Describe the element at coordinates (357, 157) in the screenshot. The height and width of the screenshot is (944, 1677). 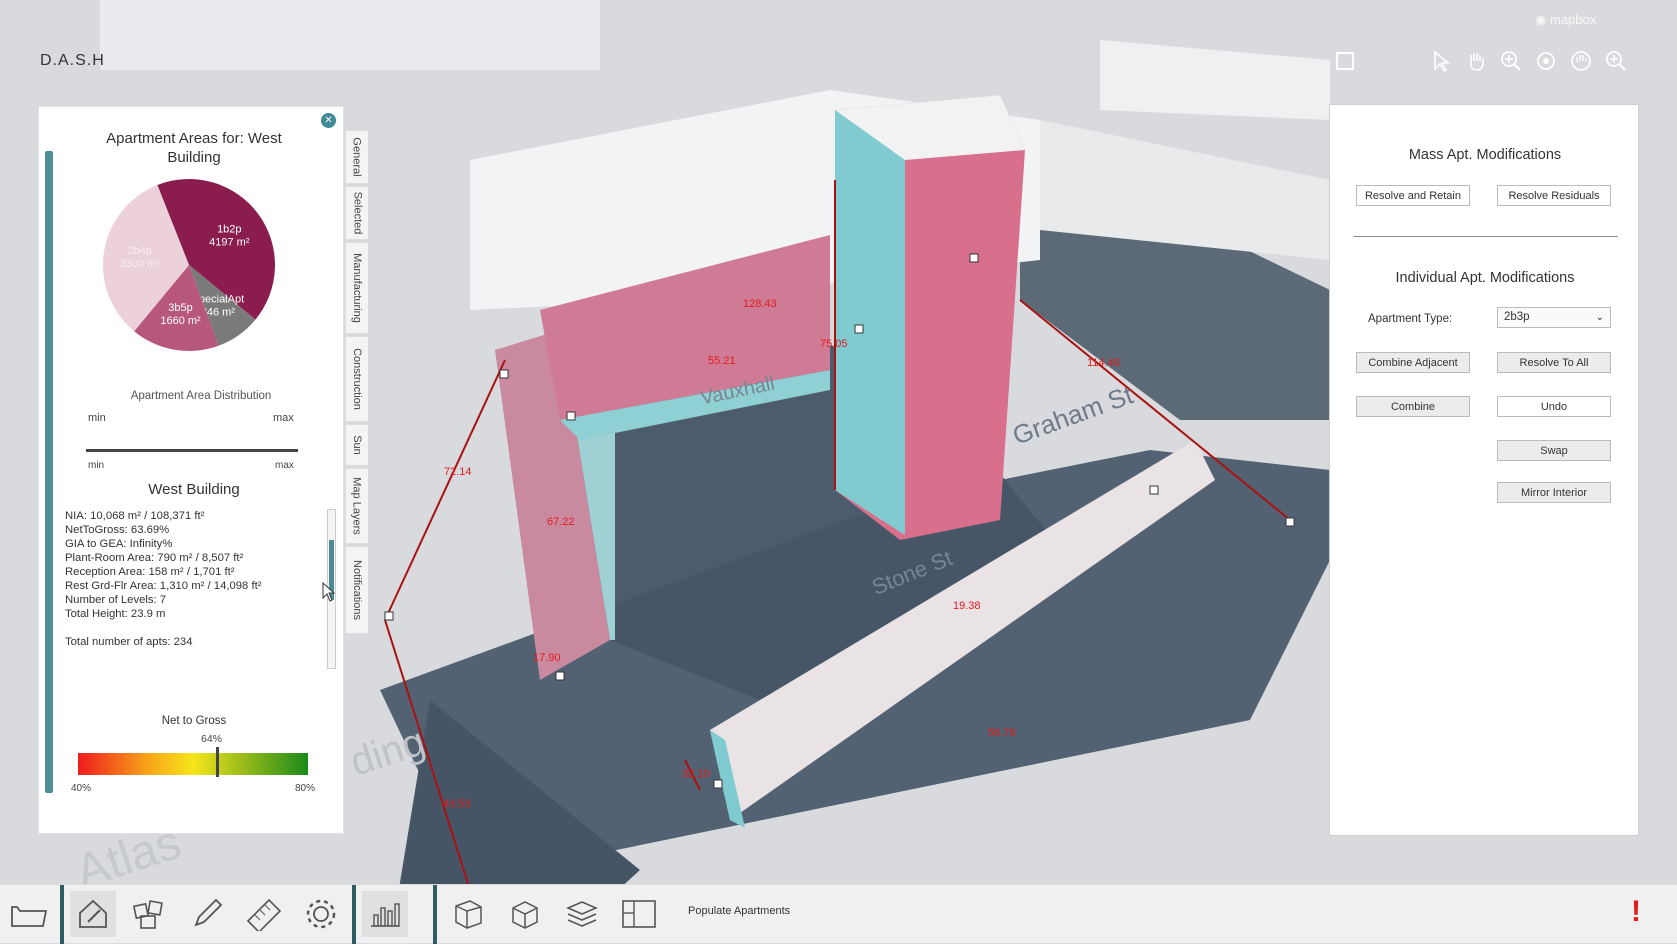
I see `tab-general: General` at that location.